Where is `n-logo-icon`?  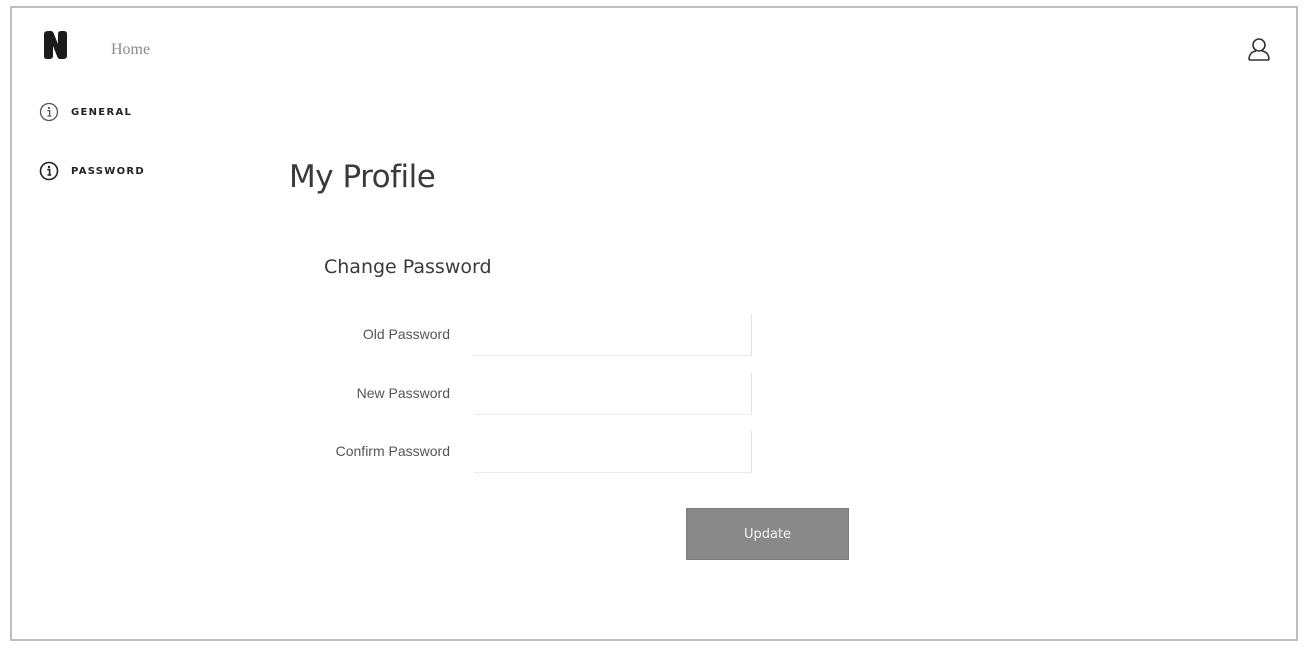 n-logo-icon is located at coordinates (55, 45).